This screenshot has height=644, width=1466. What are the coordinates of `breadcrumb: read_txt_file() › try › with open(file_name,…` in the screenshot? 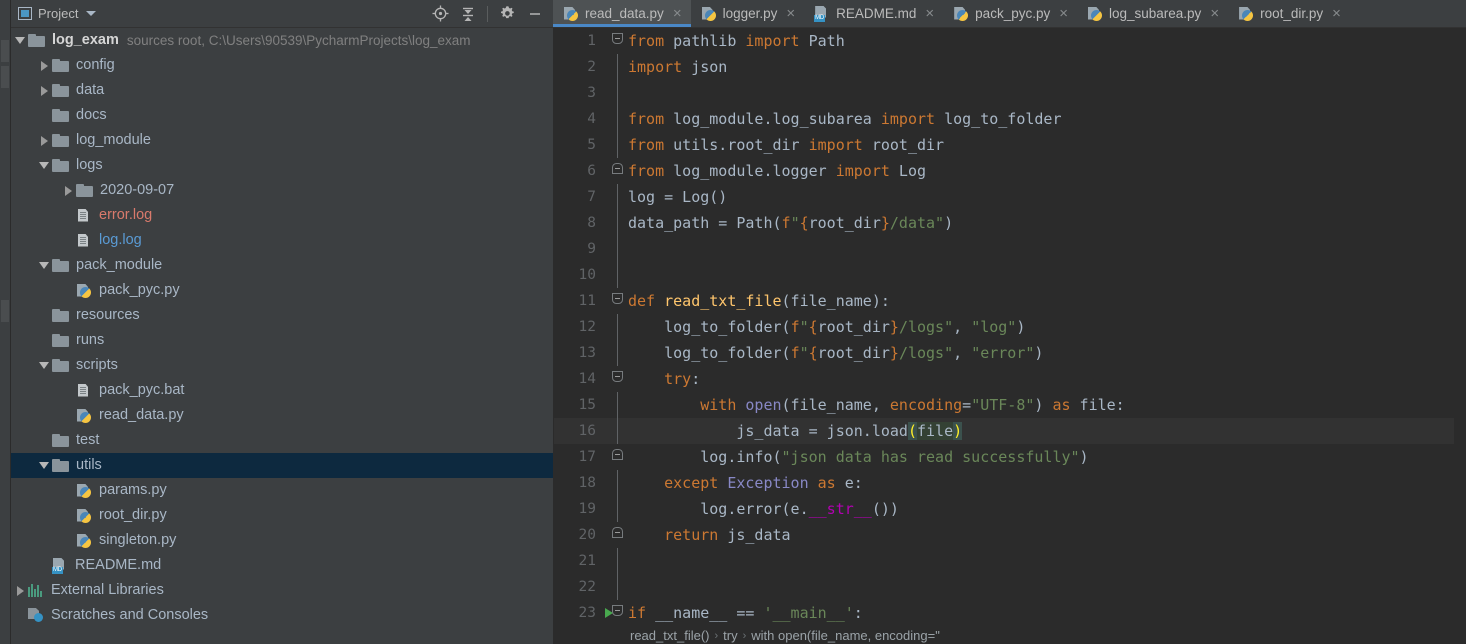 It's located at (1010, 635).